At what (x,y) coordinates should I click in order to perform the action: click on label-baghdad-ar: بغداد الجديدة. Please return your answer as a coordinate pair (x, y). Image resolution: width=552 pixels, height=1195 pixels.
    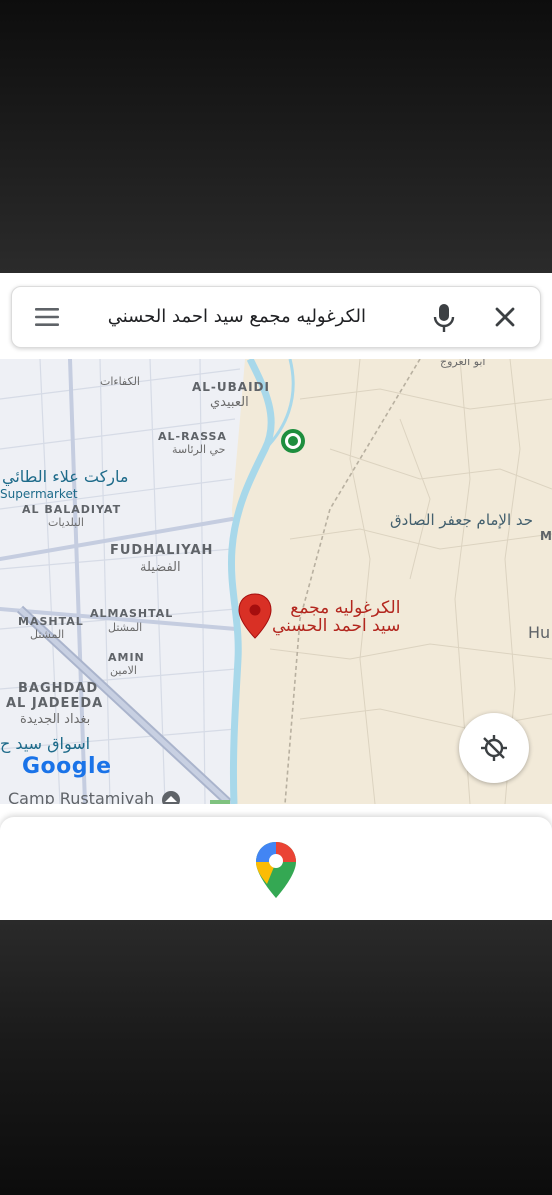
    Looking at the image, I should click on (55, 719).